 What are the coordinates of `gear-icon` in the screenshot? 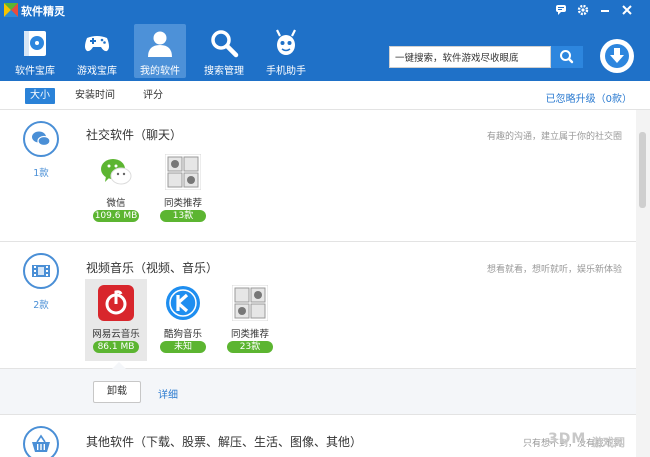 It's located at (583, 10).